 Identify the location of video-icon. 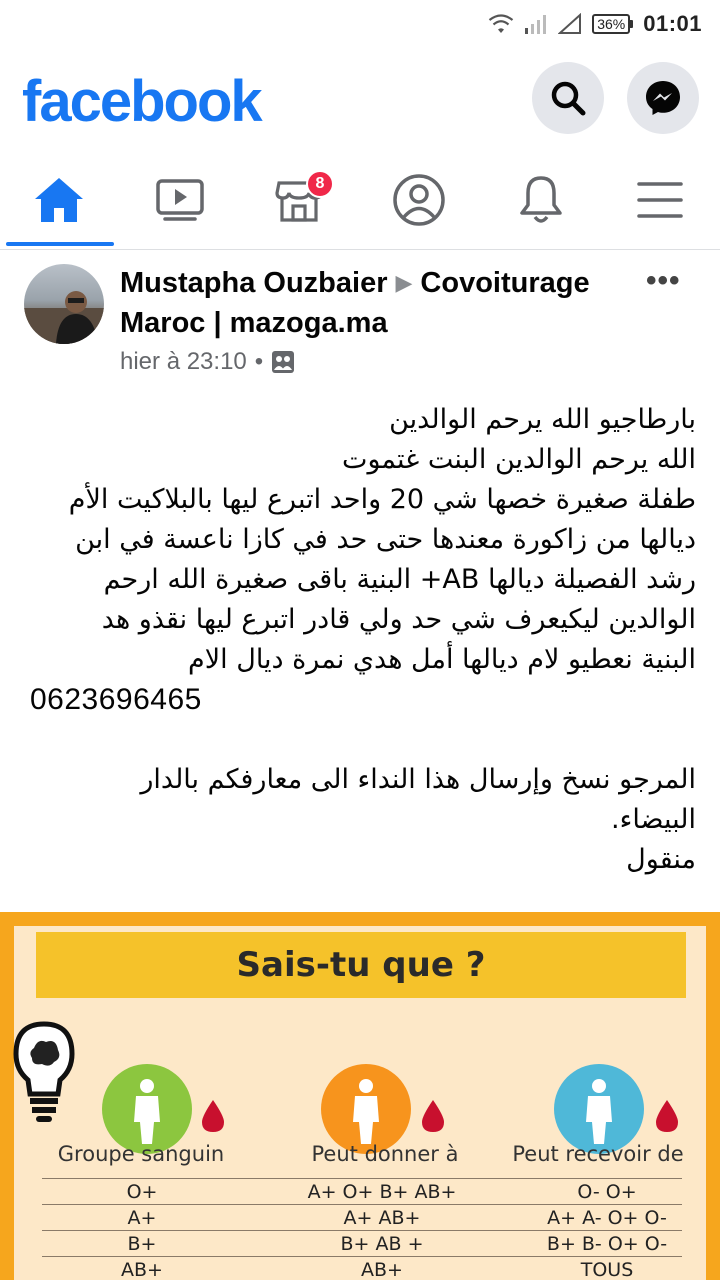
(180, 200).